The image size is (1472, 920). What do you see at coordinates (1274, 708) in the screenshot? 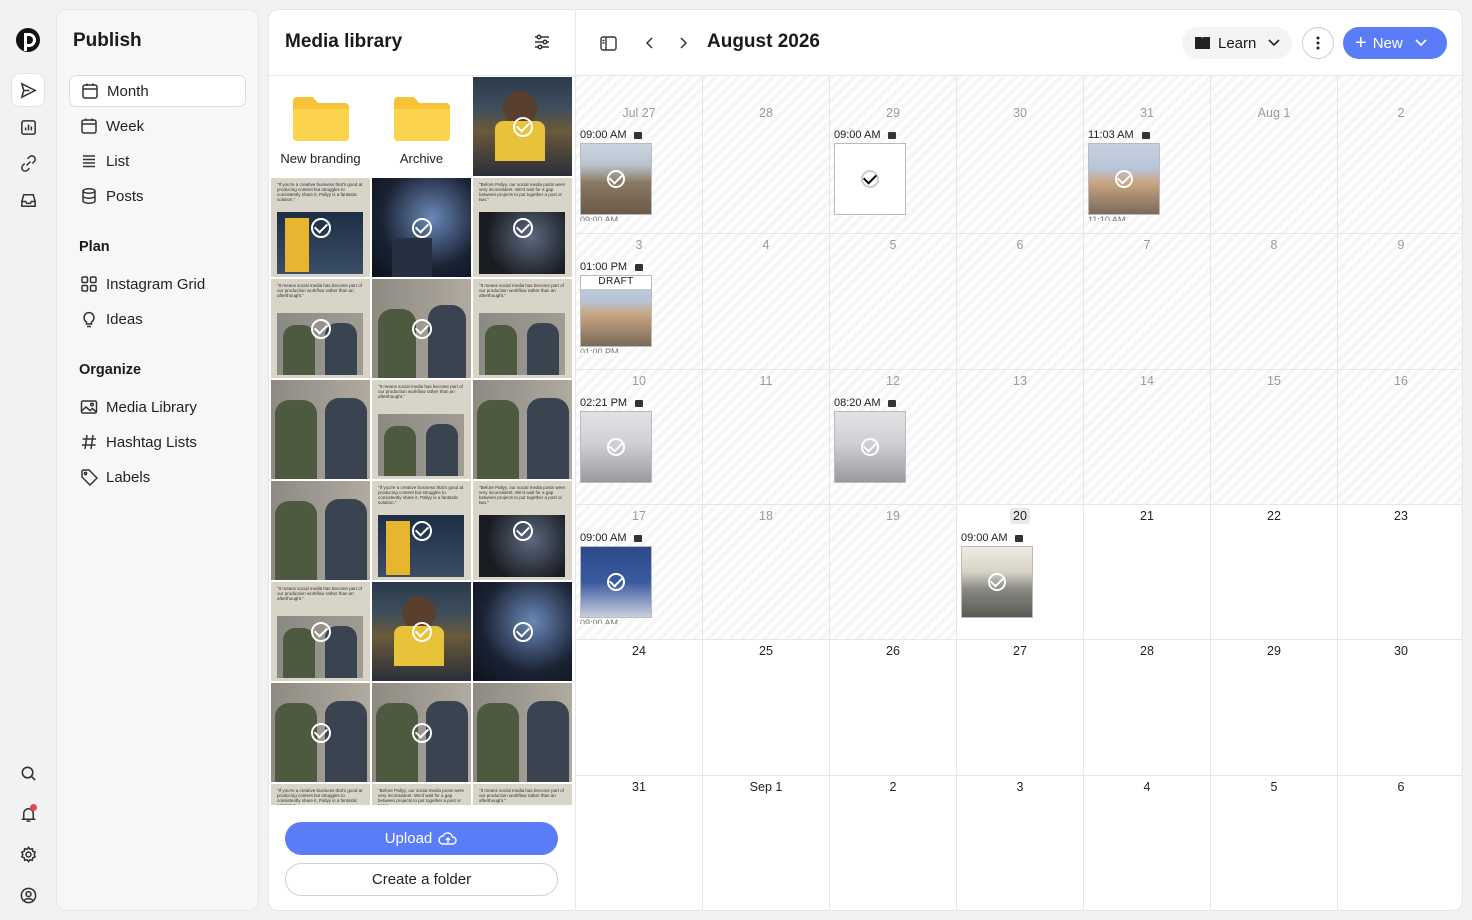
I see `calendar-day-cell: 29` at bounding box center [1274, 708].